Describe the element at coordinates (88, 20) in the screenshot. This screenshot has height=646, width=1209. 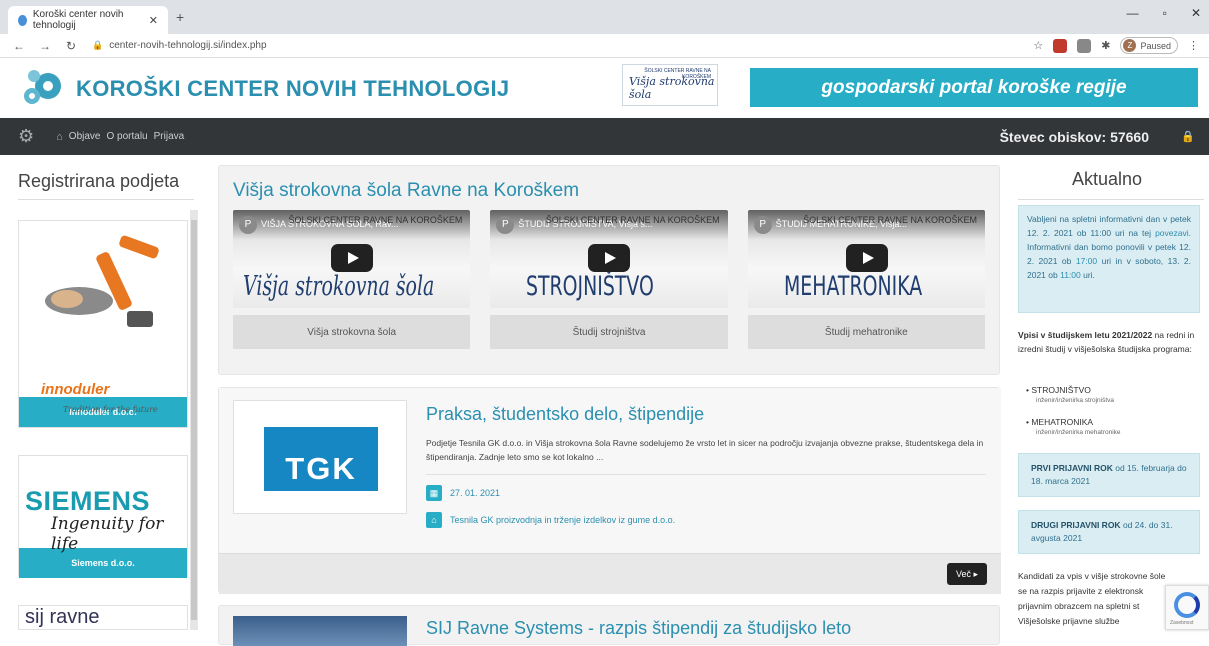
I see `browser-tab: Koroški center novih tehnologij ✕` at that location.